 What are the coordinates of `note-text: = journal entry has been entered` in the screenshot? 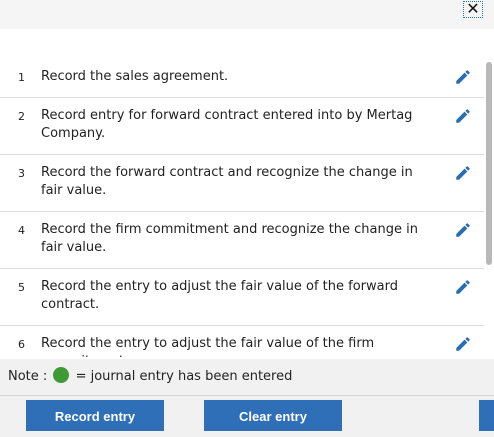 It's located at (184, 376).